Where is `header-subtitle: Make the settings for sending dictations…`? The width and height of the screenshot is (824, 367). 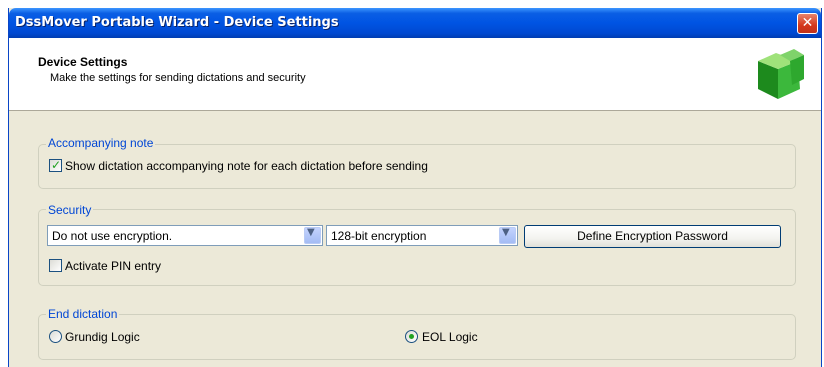 header-subtitle: Make the settings for sending dictations… is located at coordinates (178, 78).